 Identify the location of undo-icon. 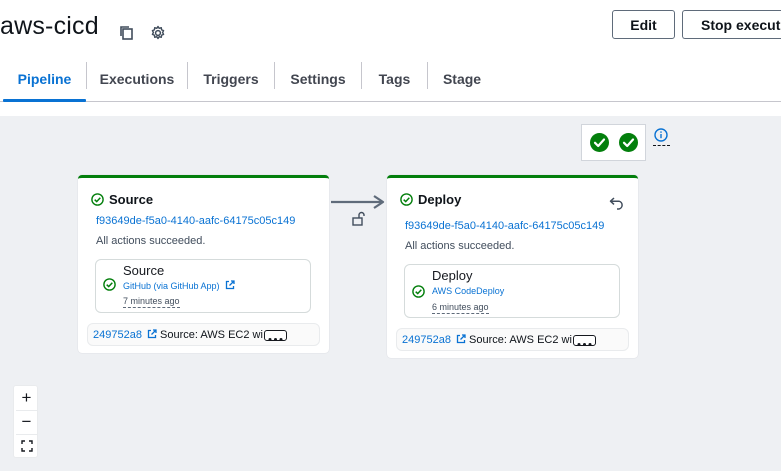
(617, 203).